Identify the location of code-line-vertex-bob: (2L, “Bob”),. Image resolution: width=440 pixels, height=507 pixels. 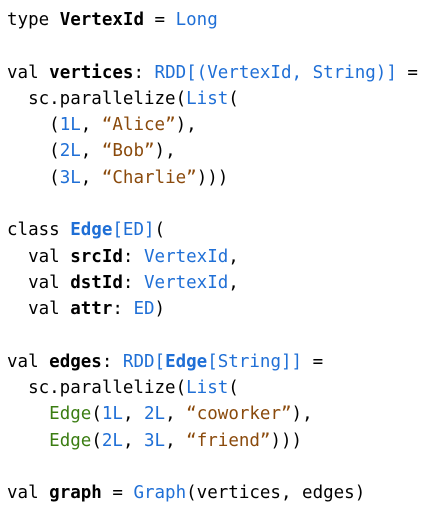
(212, 151).